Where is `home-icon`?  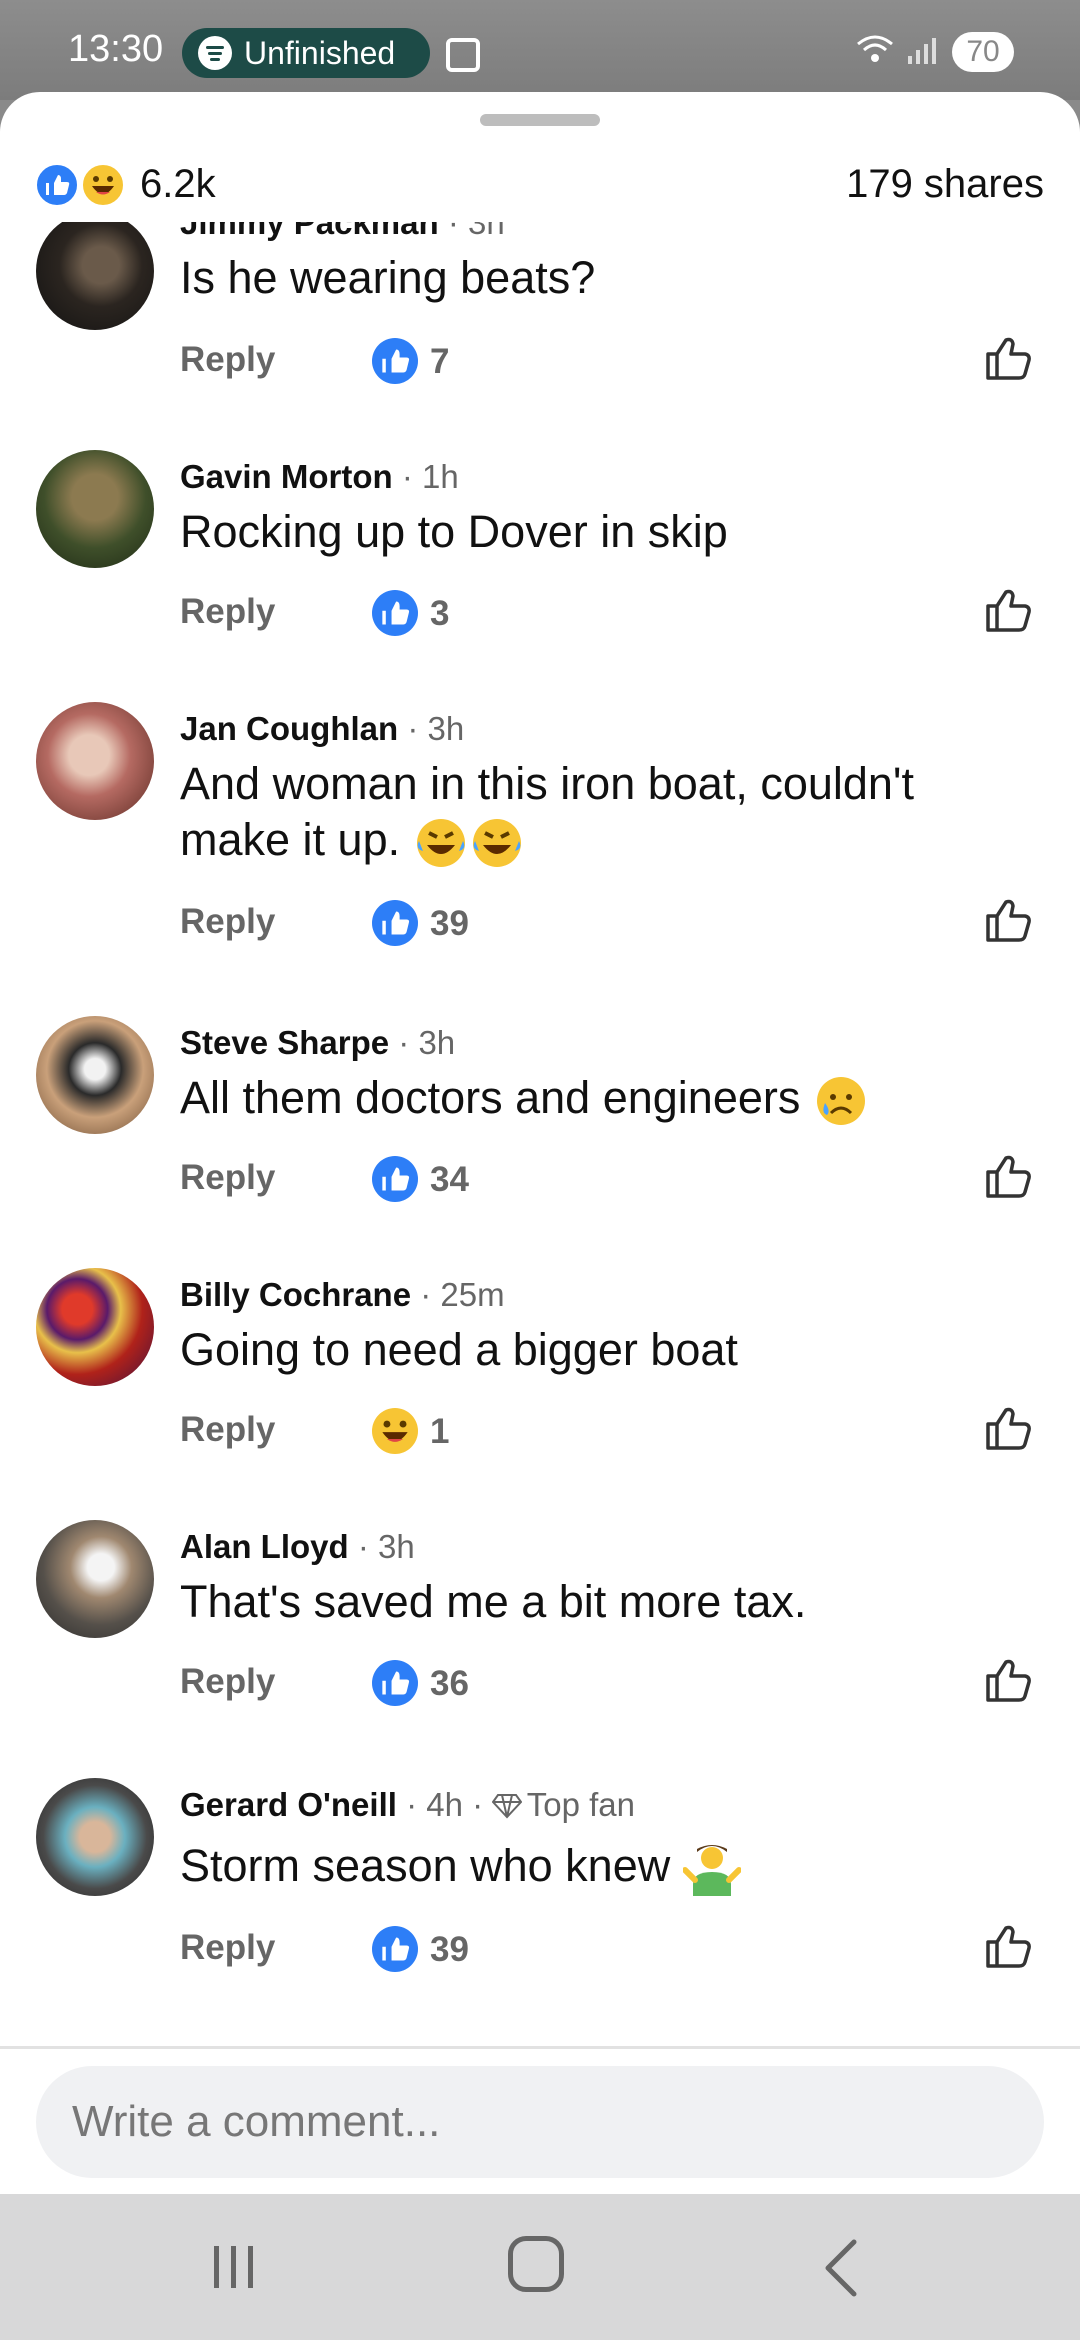
home-icon is located at coordinates (536, 2264).